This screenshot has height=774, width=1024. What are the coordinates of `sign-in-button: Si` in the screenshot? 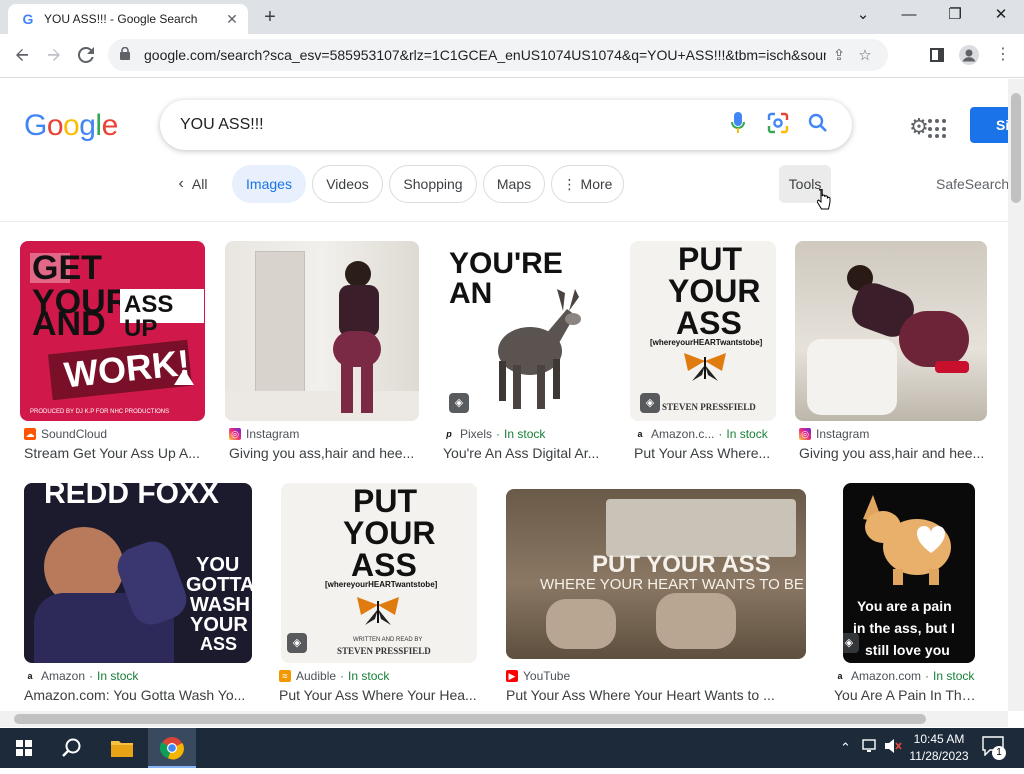 It's located at (989, 125).